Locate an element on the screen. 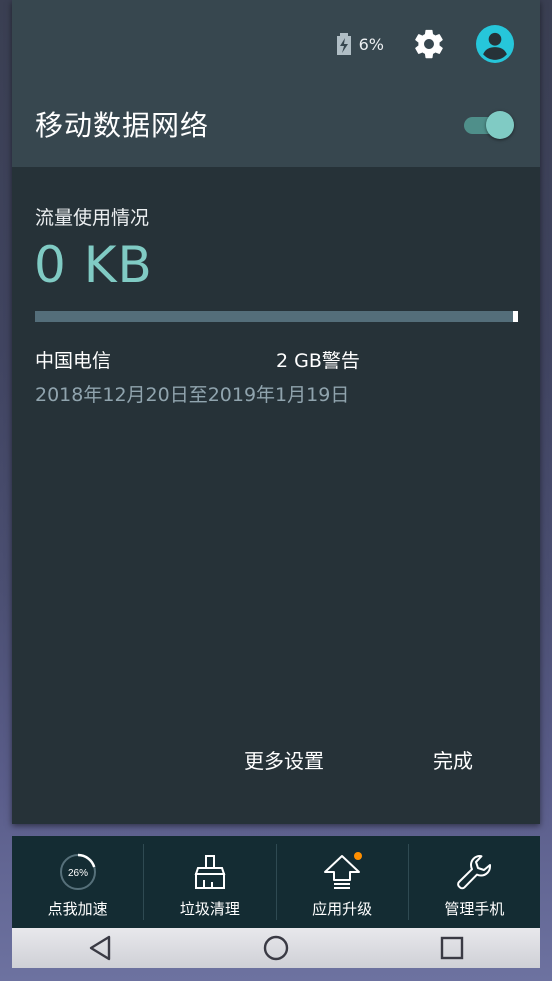  speedup-gauge-icon: 26% is located at coordinates (77, 871).